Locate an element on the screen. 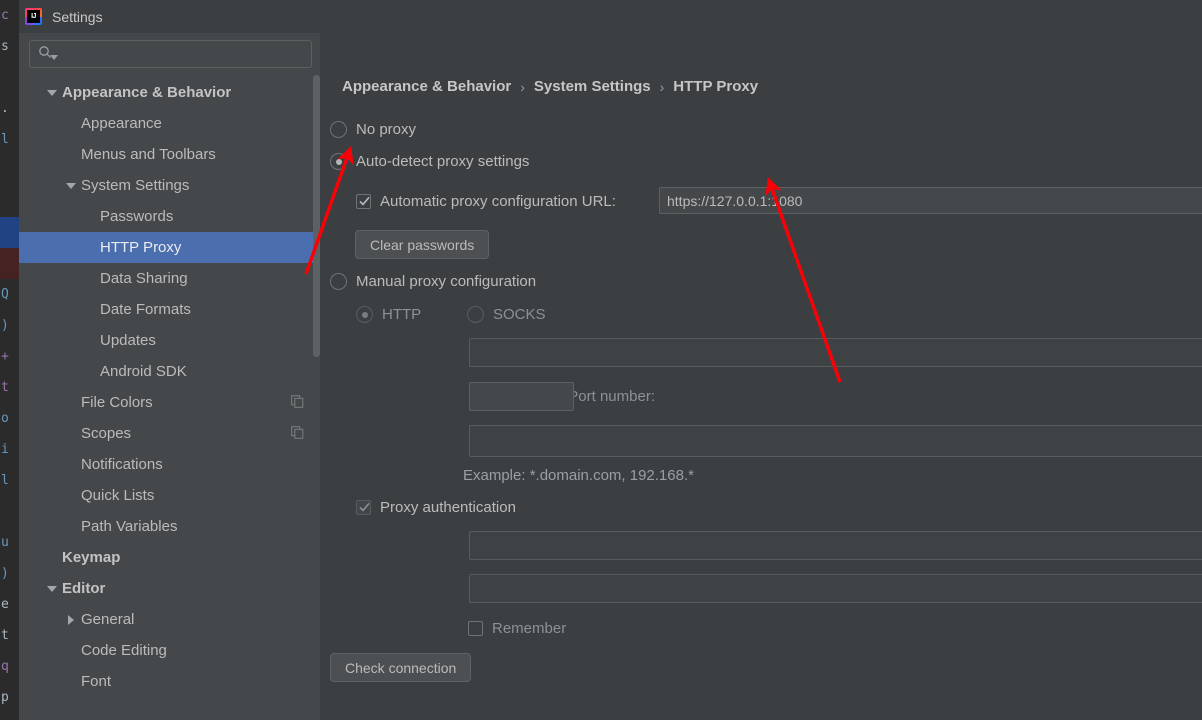  sidebar-item-updates: Updates is located at coordinates (169, 340).